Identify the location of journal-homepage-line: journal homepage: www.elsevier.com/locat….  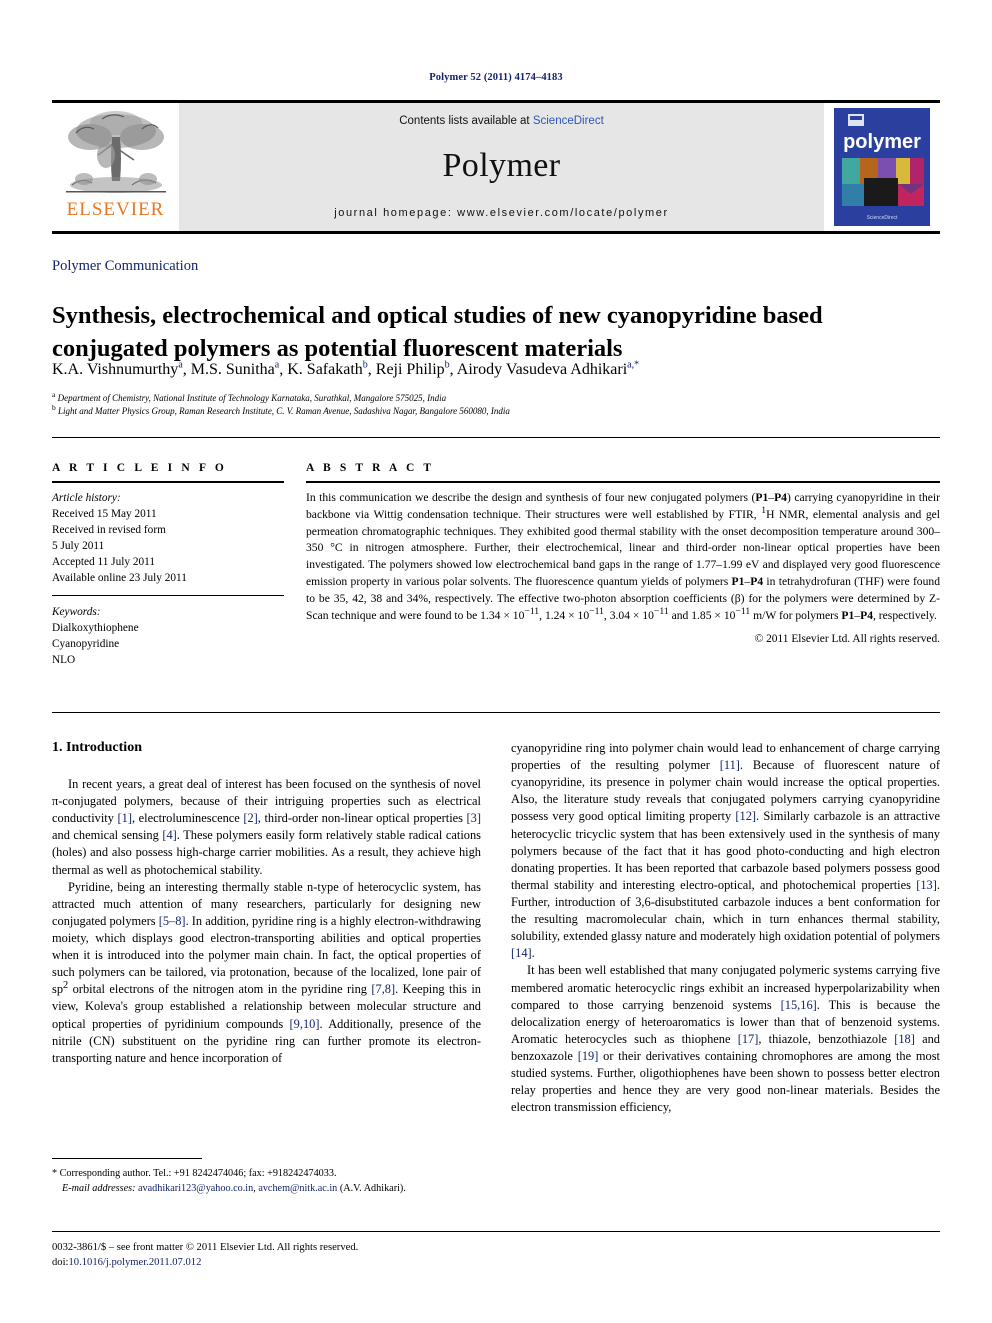
(501, 213).